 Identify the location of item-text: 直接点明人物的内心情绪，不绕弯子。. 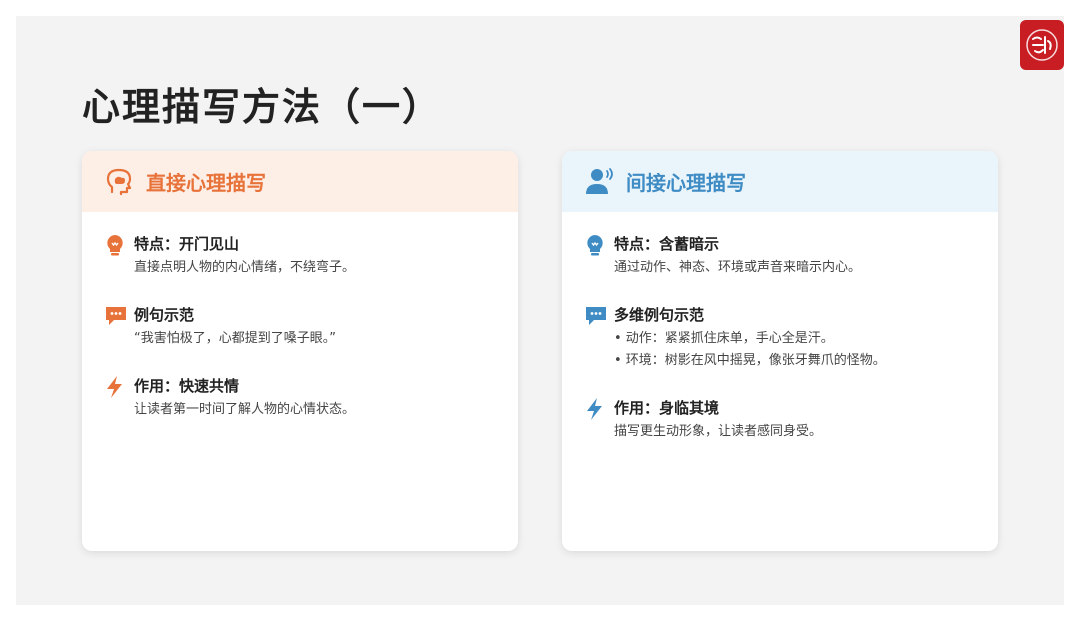
(245, 267).